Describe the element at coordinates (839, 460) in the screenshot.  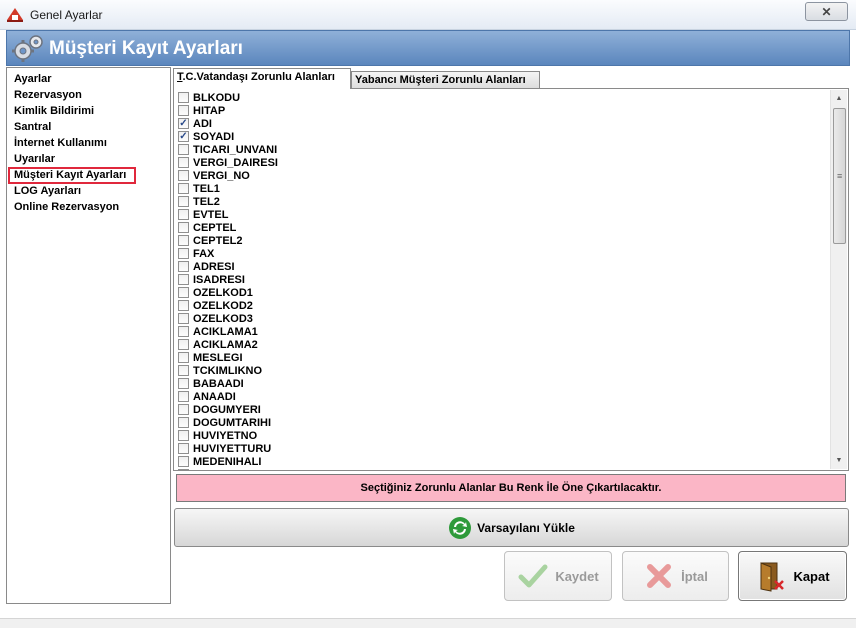
I see `scroll-down-icon: ▼` at that location.